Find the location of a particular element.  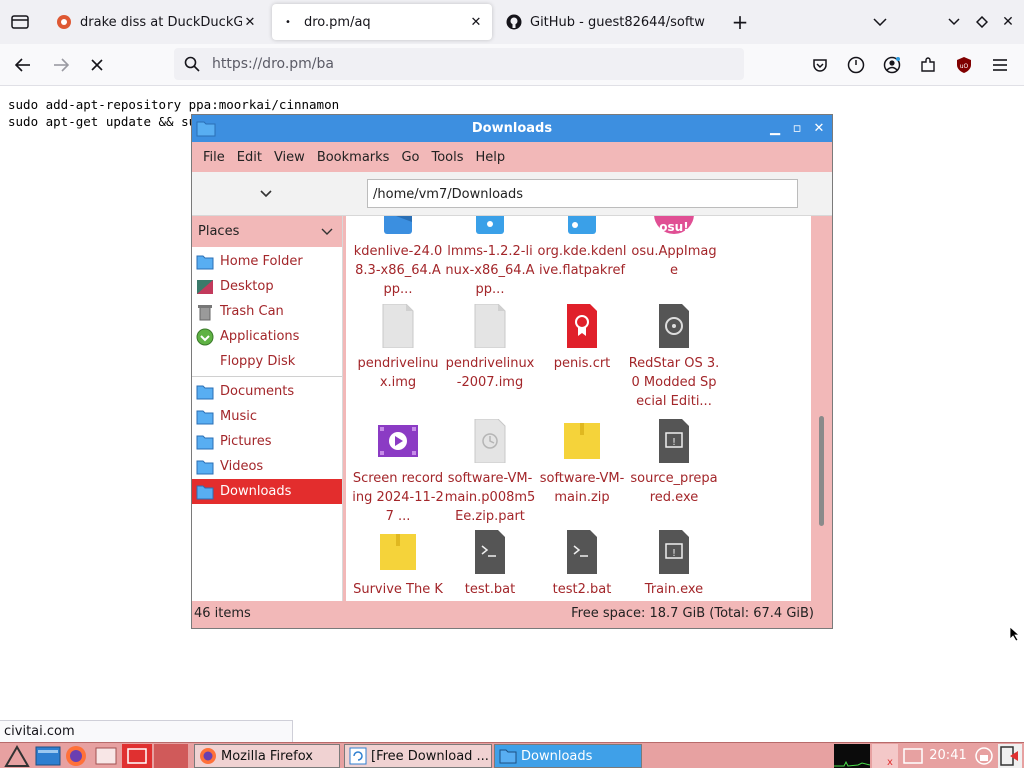

minimize-button: ▁ is located at coordinates (775, 128).